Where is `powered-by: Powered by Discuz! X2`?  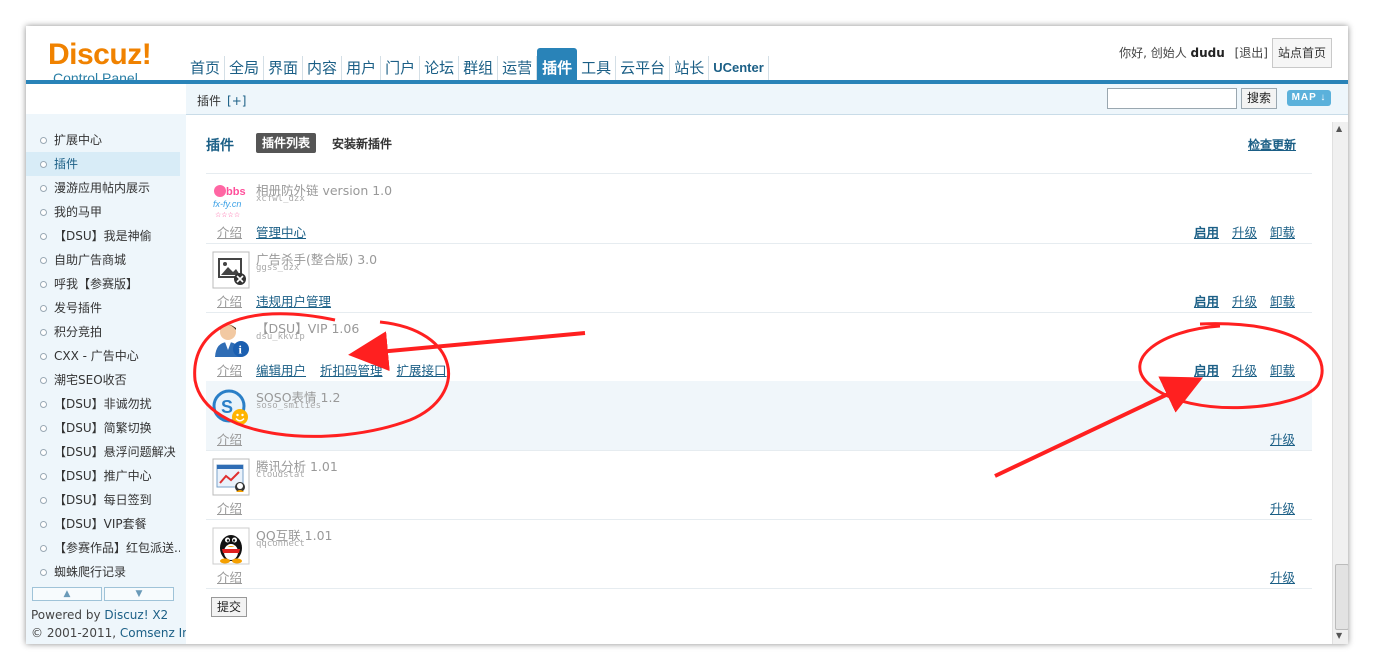 powered-by: Powered by Discuz! X2 is located at coordinates (100, 615).